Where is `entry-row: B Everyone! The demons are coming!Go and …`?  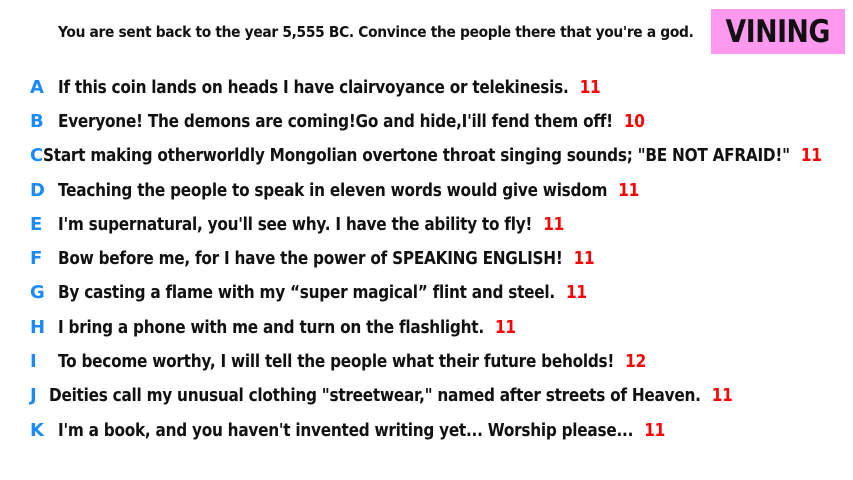
entry-row: B Everyone! The demons are coming!Go and … is located at coordinates (441, 121).